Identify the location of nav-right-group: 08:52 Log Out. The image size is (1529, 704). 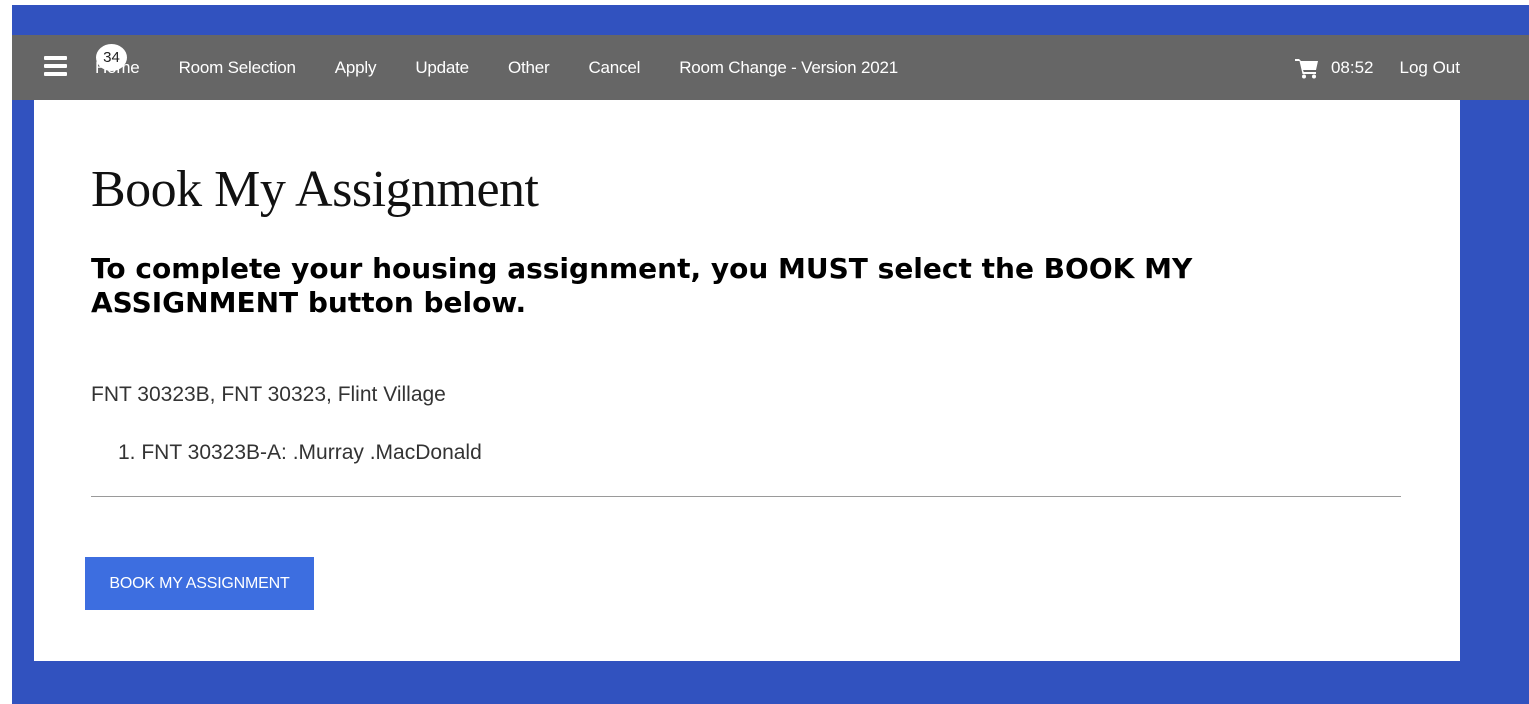
(1377, 67).